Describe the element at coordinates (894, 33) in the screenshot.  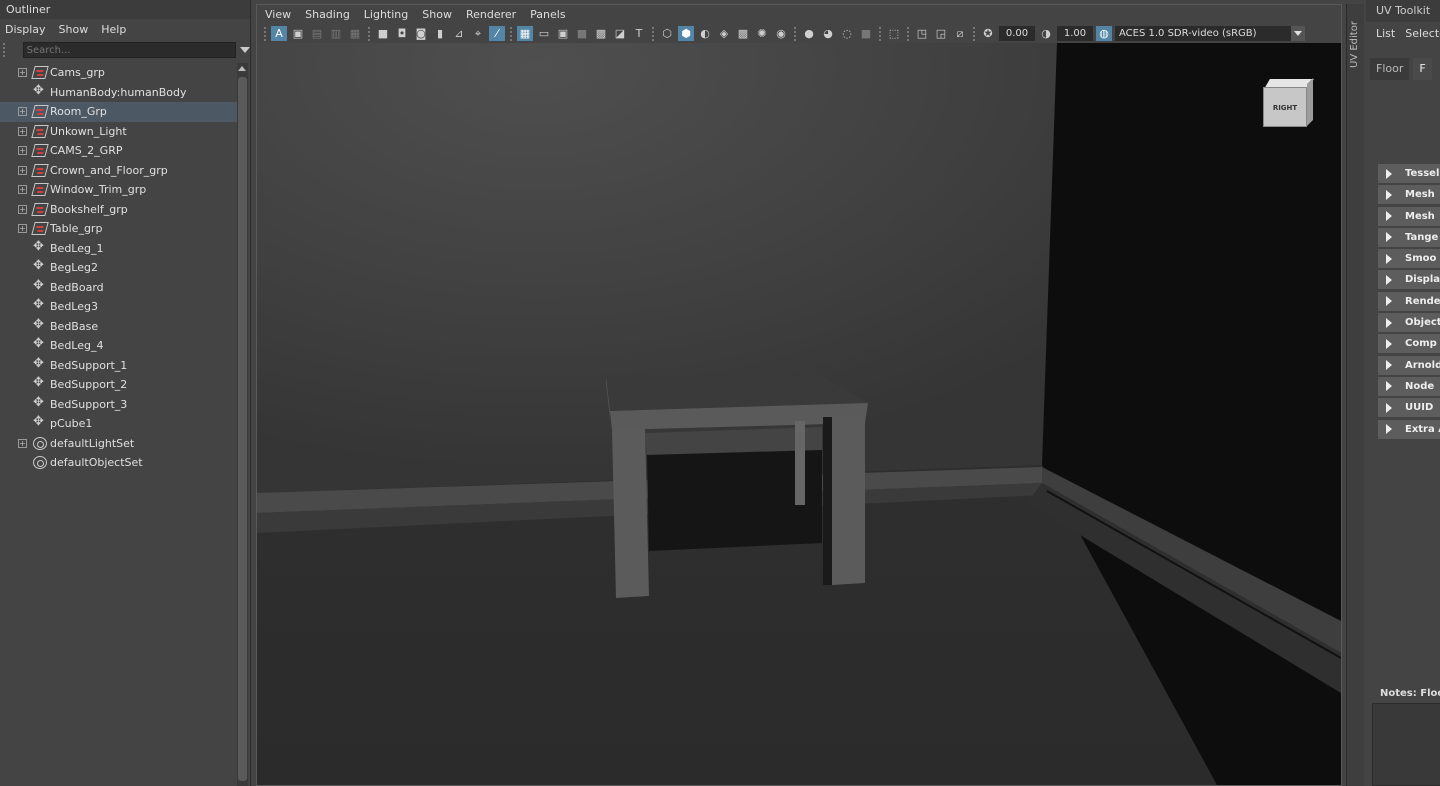
I see `isolate-select-icon: ⬚` at that location.